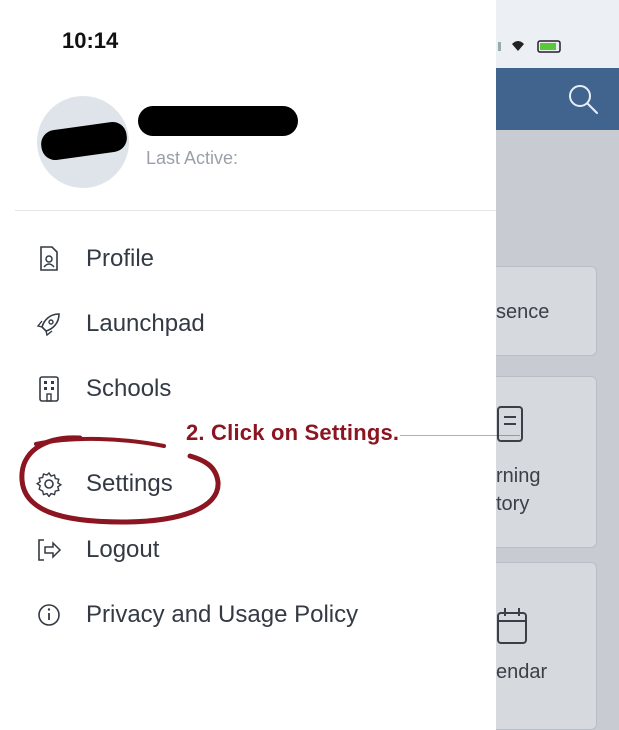 The height and width of the screenshot is (730, 619). What do you see at coordinates (546, 462) in the screenshot?
I see `background-card-learning-history: rning tory` at bounding box center [546, 462].